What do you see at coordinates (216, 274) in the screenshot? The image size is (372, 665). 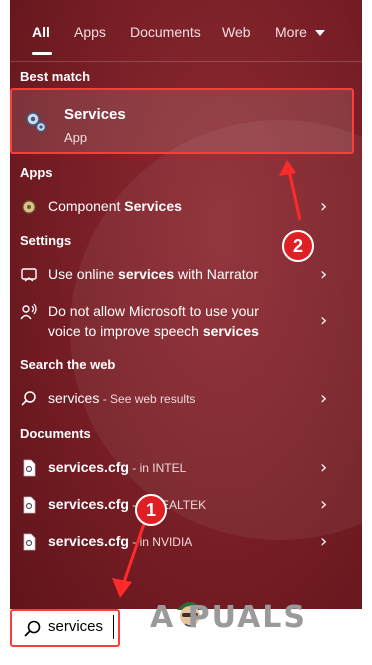 I see `label-post: with Narrator` at bounding box center [216, 274].